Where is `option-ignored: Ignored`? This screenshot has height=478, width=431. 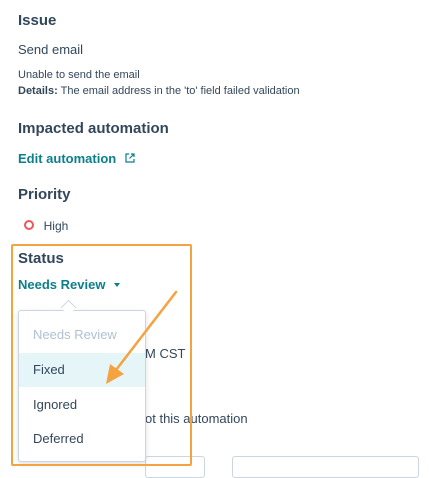 option-ignored: Ignored is located at coordinates (82, 405).